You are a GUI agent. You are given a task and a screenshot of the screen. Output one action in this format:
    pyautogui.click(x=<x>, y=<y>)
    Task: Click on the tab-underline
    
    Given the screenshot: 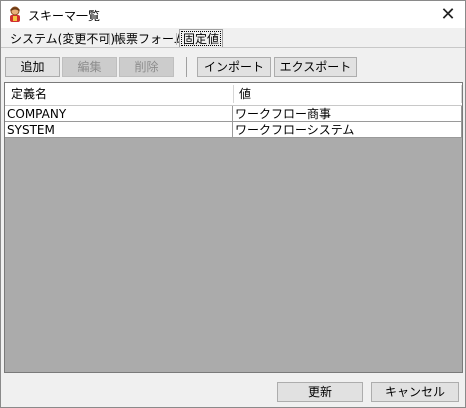 What is the action you would take?
    pyautogui.click(x=233, y=47)
    